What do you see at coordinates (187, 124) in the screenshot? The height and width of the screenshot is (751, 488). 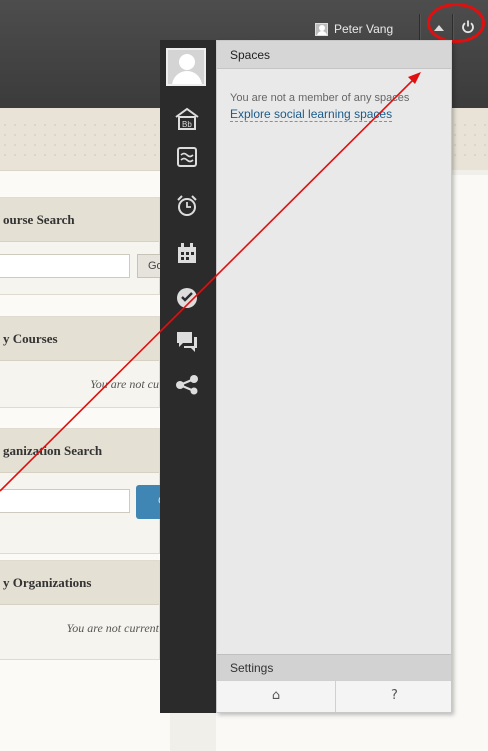 I see `svg-text: Bb` at bounding box center [187, 124].